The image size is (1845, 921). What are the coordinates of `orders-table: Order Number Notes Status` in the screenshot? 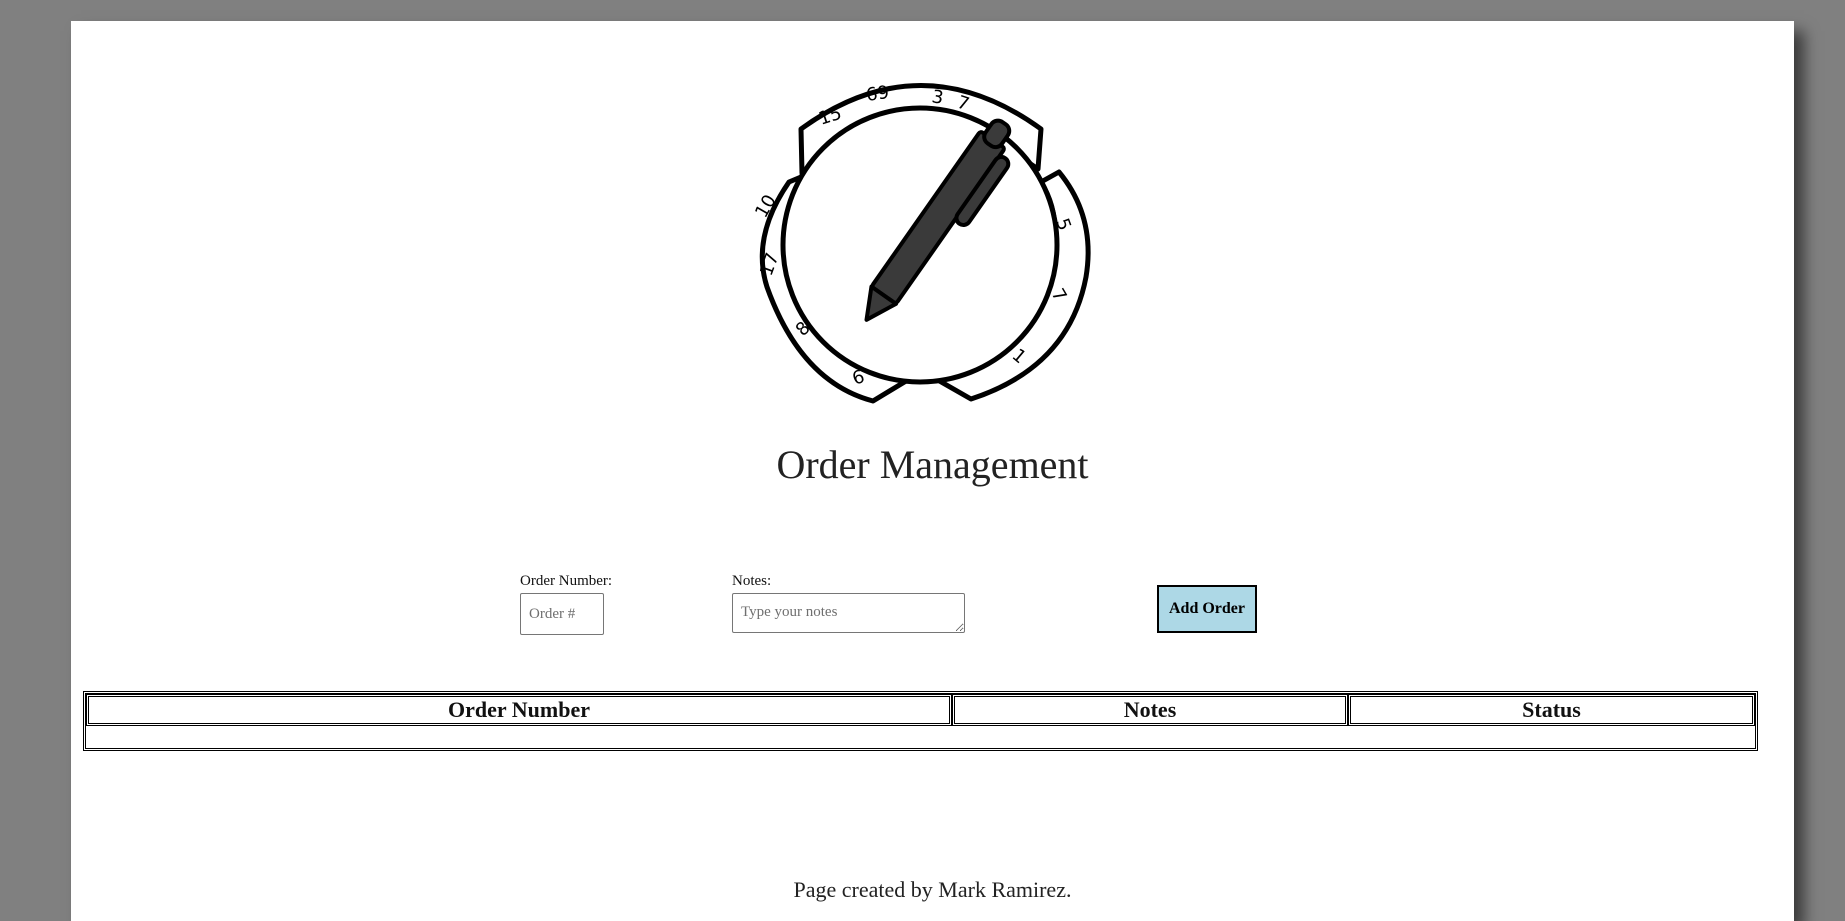 It's located at (920, 721).